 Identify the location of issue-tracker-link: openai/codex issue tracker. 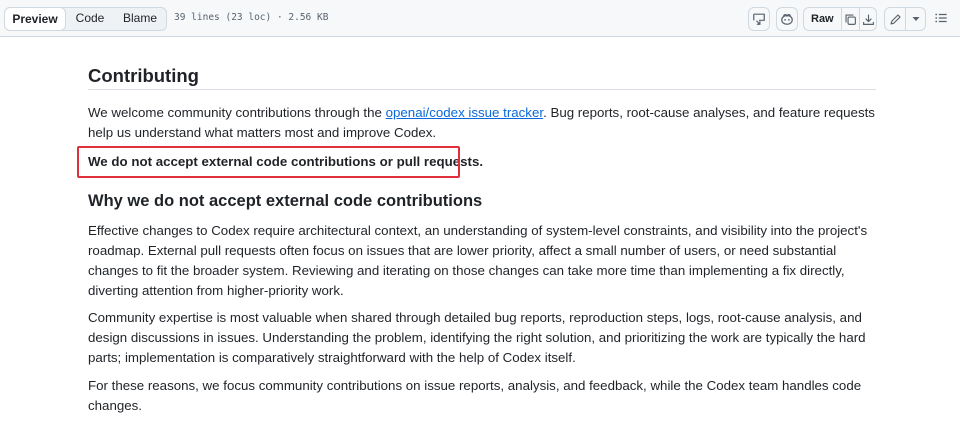
(464, 112).